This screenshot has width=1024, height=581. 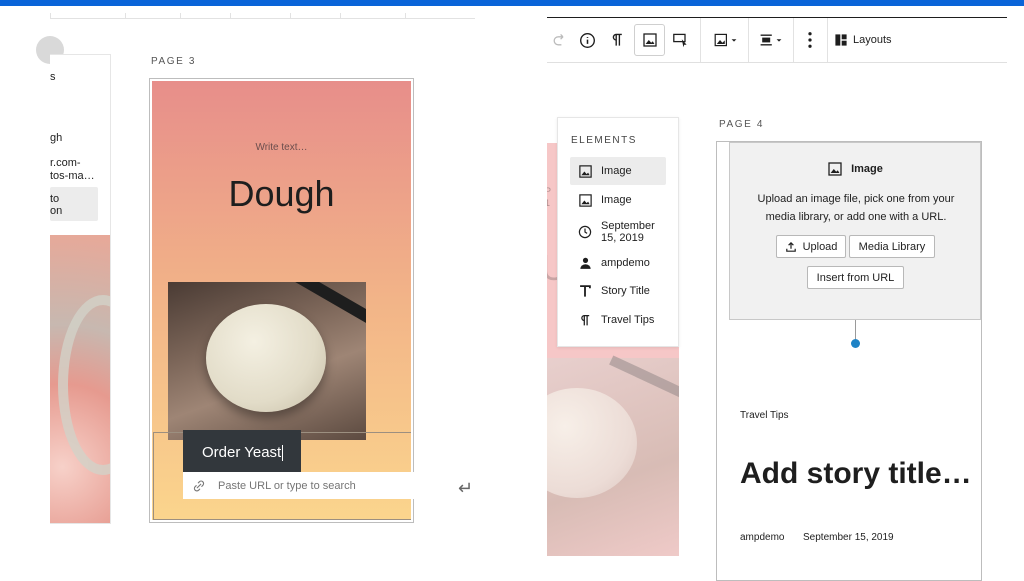 What do you see at coordinates (585, 291) in the screenshot?
I see `title-icon` at bounding box center [585, 291].